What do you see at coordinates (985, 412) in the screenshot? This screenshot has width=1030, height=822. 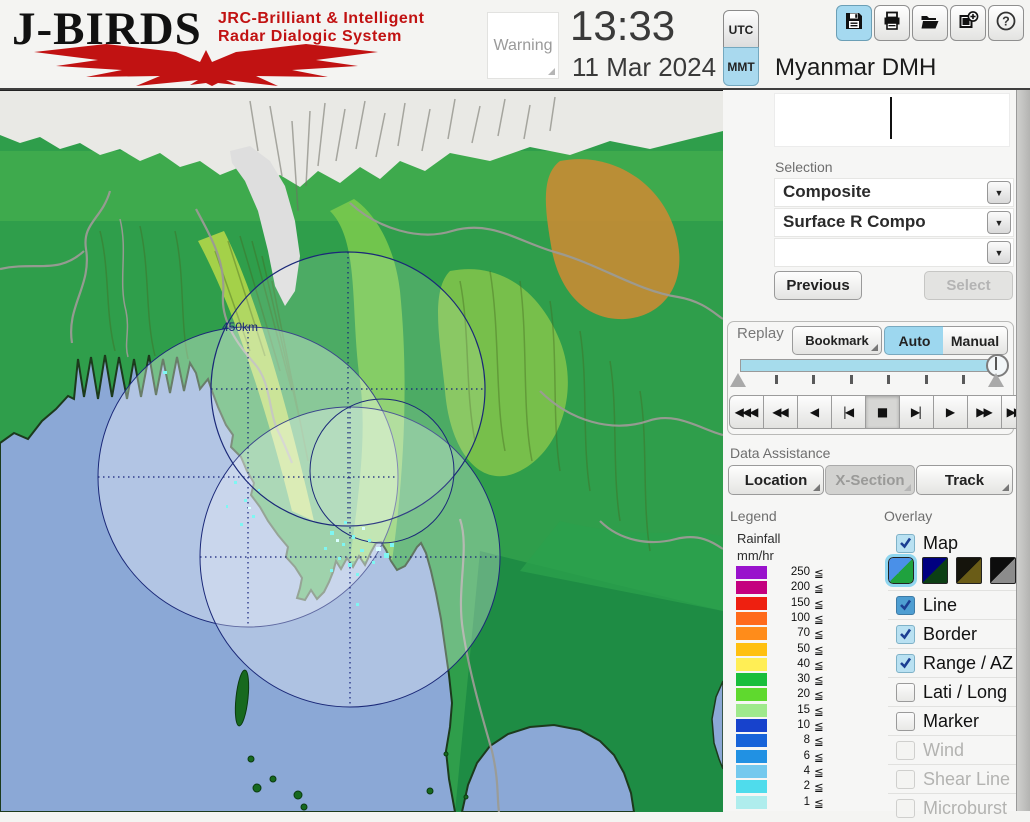 I see `forward-button: ▶▶` at bounding box center [985, 412].